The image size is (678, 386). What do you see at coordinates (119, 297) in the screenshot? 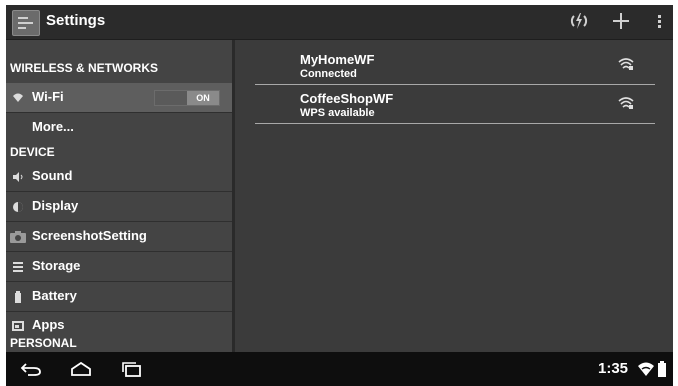
I see `sidebar-item-battery: Battery` at bounding box center [119, 297].